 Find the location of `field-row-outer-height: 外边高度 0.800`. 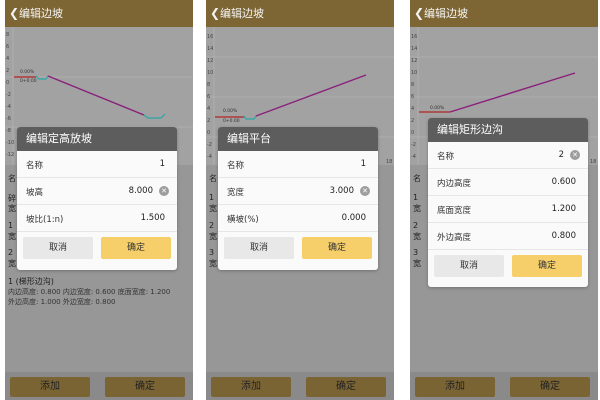

field-row-outer-height: 外边高度 0.800 is located at coordinates (508, 236).